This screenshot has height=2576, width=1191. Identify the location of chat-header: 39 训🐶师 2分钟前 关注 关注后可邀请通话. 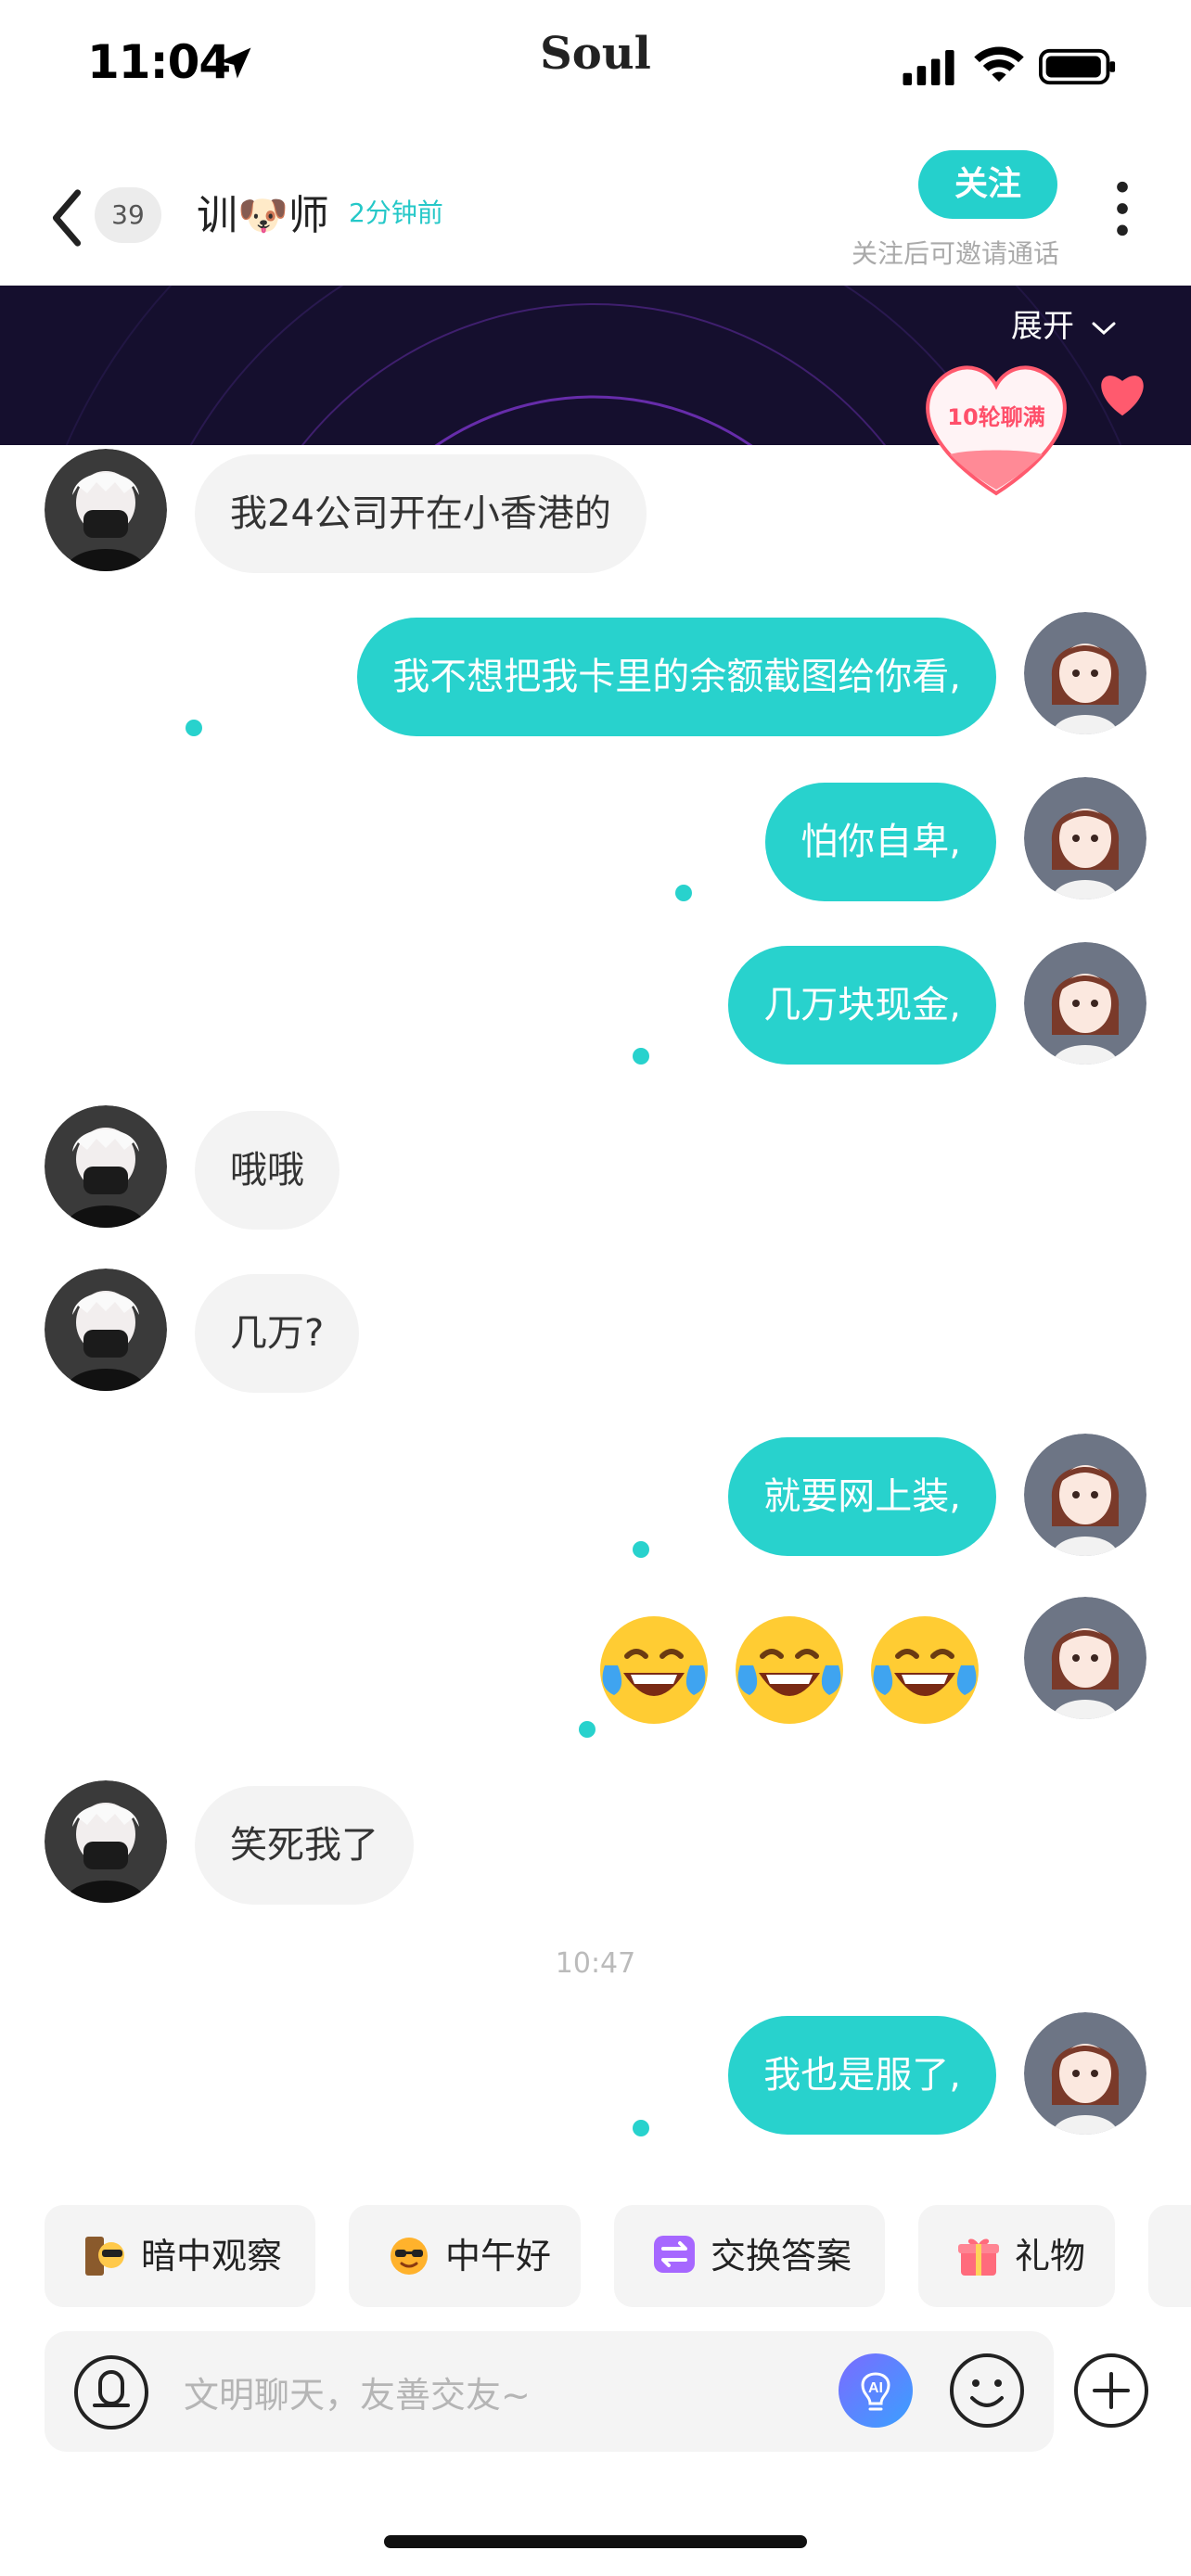
(595, 208).